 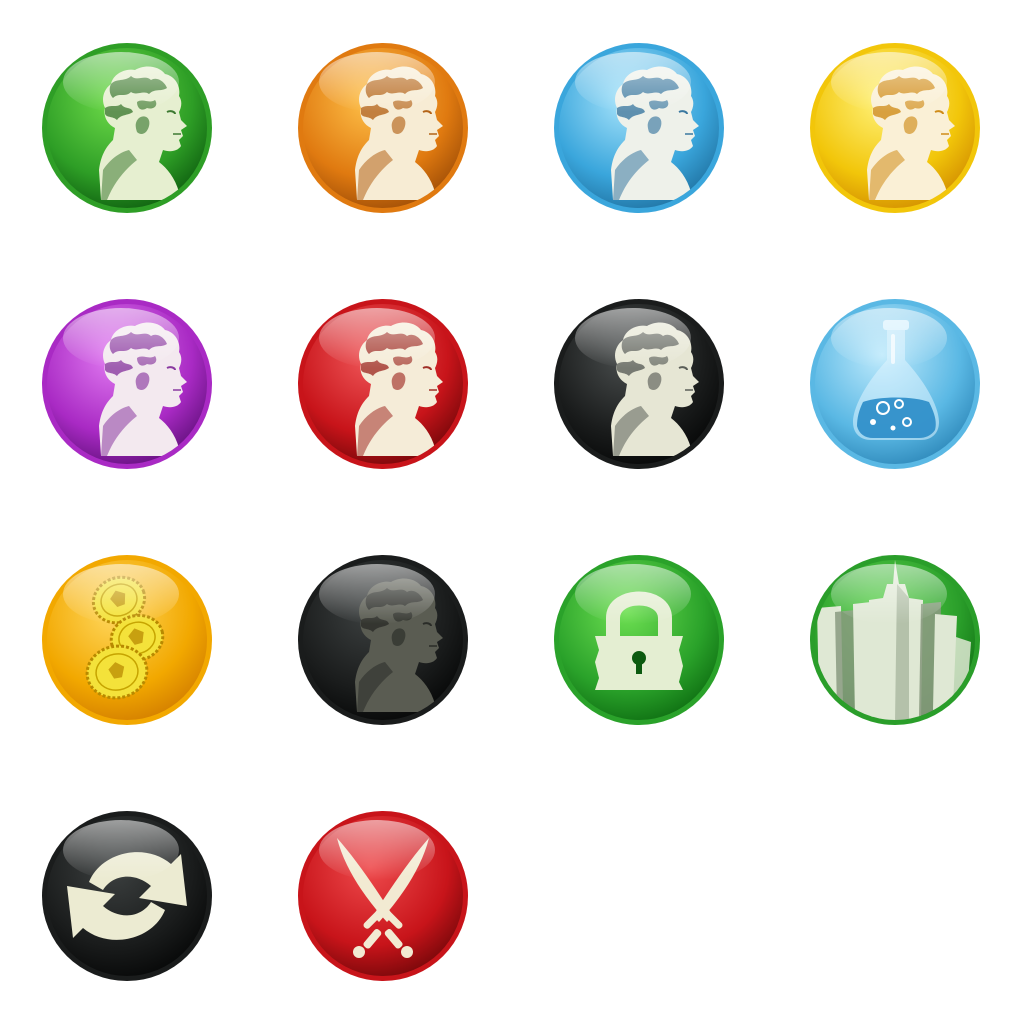 I want to click on icon-button-leader-black, so click(x=639, y=384).